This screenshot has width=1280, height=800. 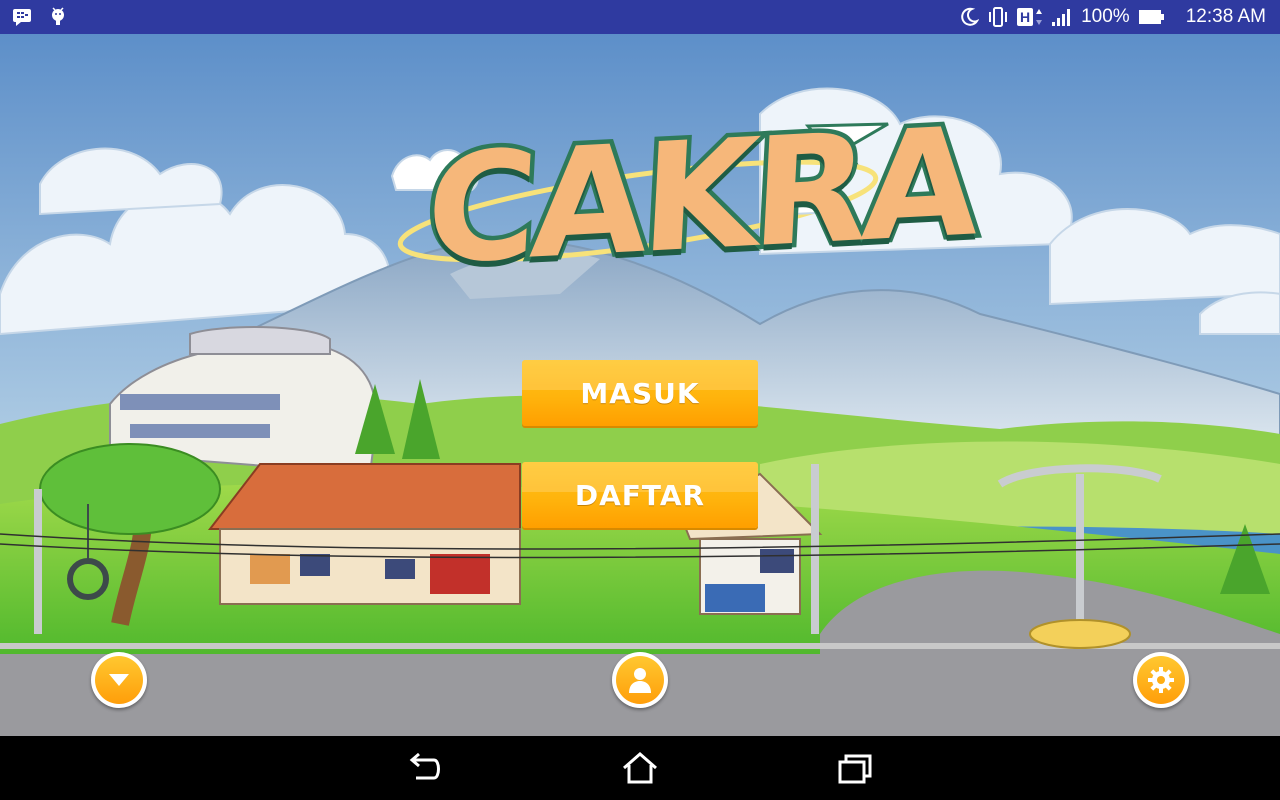 What do you see at coordinates (1152, 17) in the screenshot?
I see `battery-icon` at bounding box center [1152, 17].